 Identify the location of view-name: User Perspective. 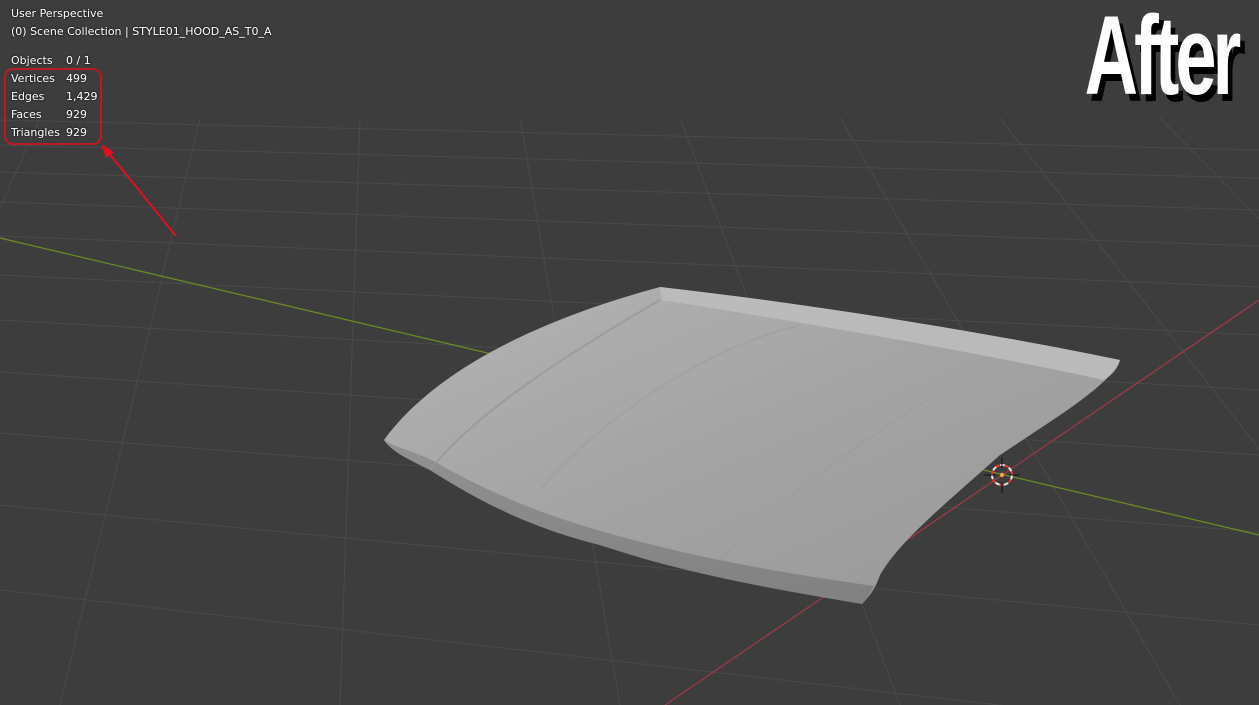
(57, 13).